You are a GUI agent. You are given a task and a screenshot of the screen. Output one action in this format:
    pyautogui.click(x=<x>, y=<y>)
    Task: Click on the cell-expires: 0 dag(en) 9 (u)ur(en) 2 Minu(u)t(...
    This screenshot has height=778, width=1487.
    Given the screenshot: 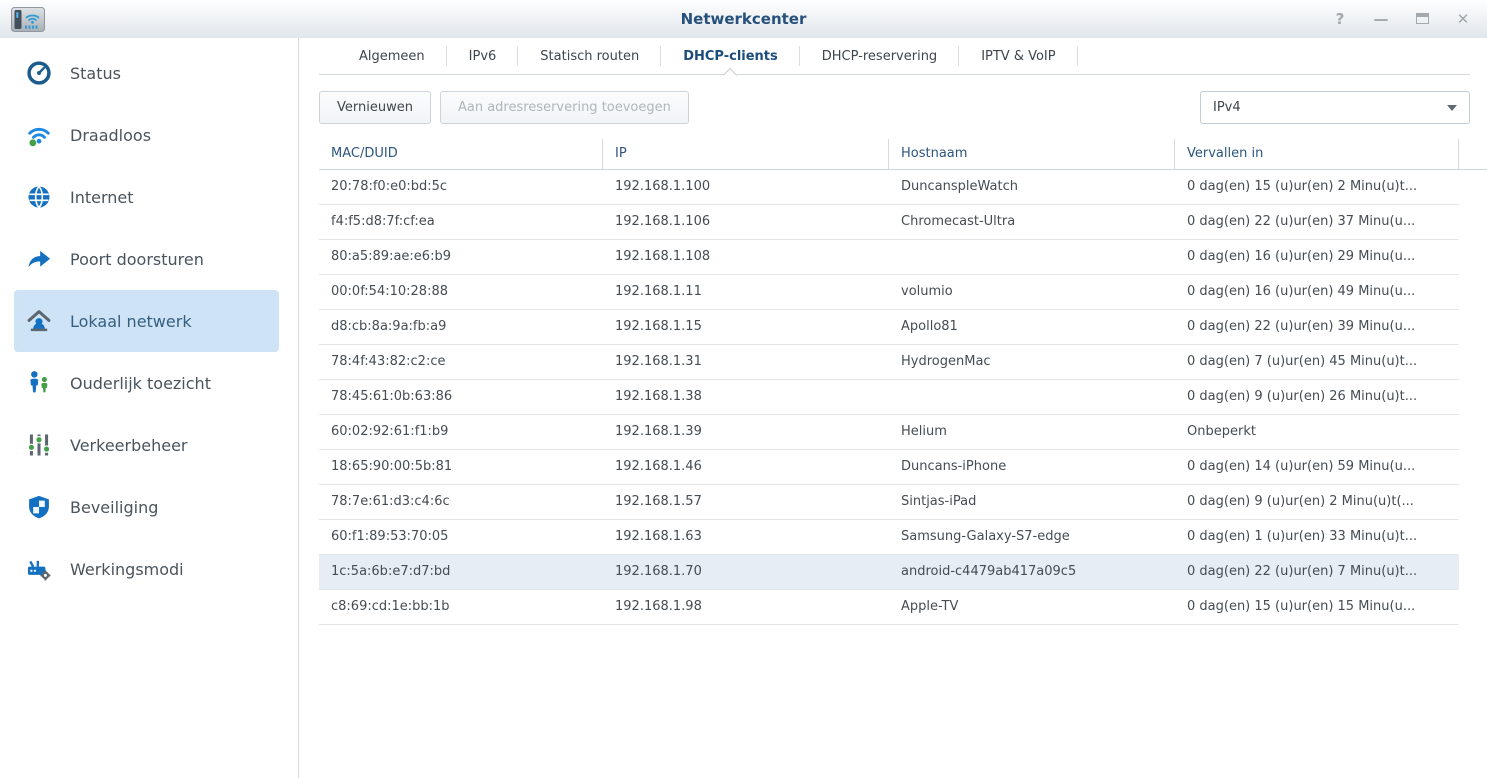 What is the action you would take?
    pyautogui.click(x=1300, y=501)
    